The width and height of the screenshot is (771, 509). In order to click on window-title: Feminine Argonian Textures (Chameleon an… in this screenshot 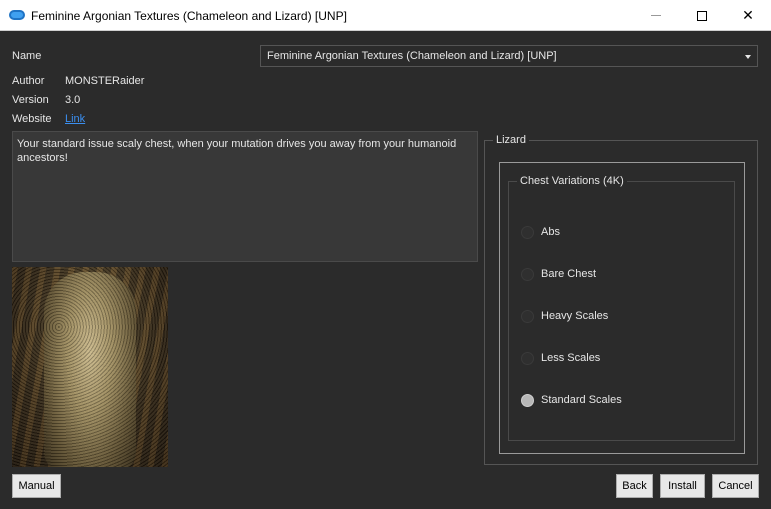, I will do `click(189, 16)`.